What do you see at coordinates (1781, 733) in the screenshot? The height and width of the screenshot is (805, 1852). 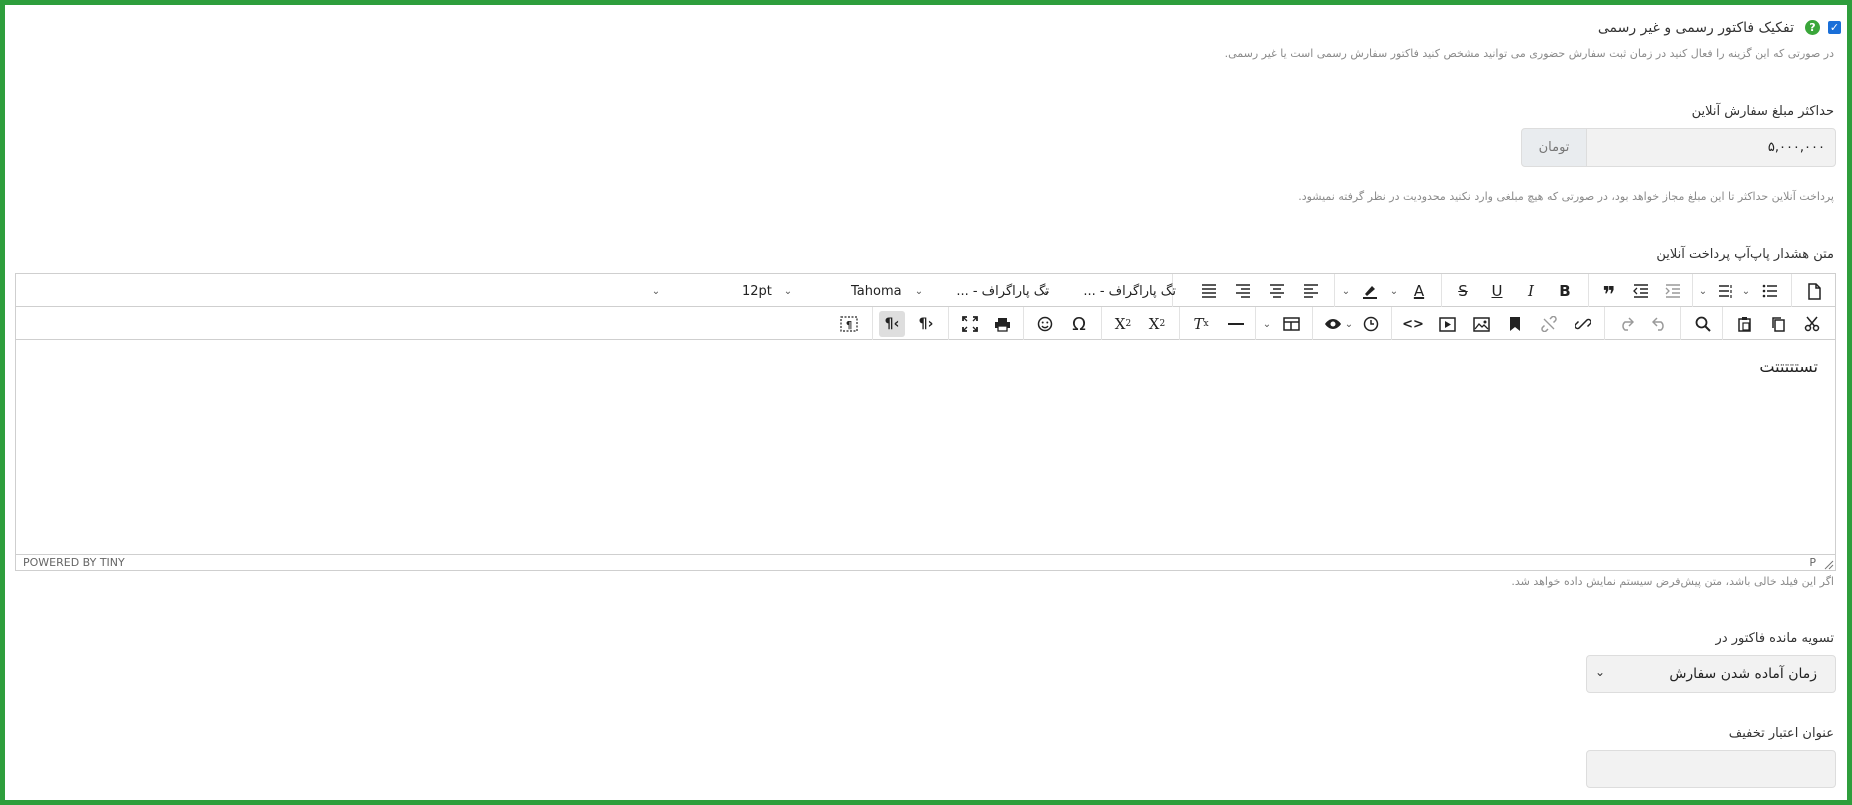 I see `discount-title-label: عنوان اعتبار تخفیف` at bounding box center [1781, 733].